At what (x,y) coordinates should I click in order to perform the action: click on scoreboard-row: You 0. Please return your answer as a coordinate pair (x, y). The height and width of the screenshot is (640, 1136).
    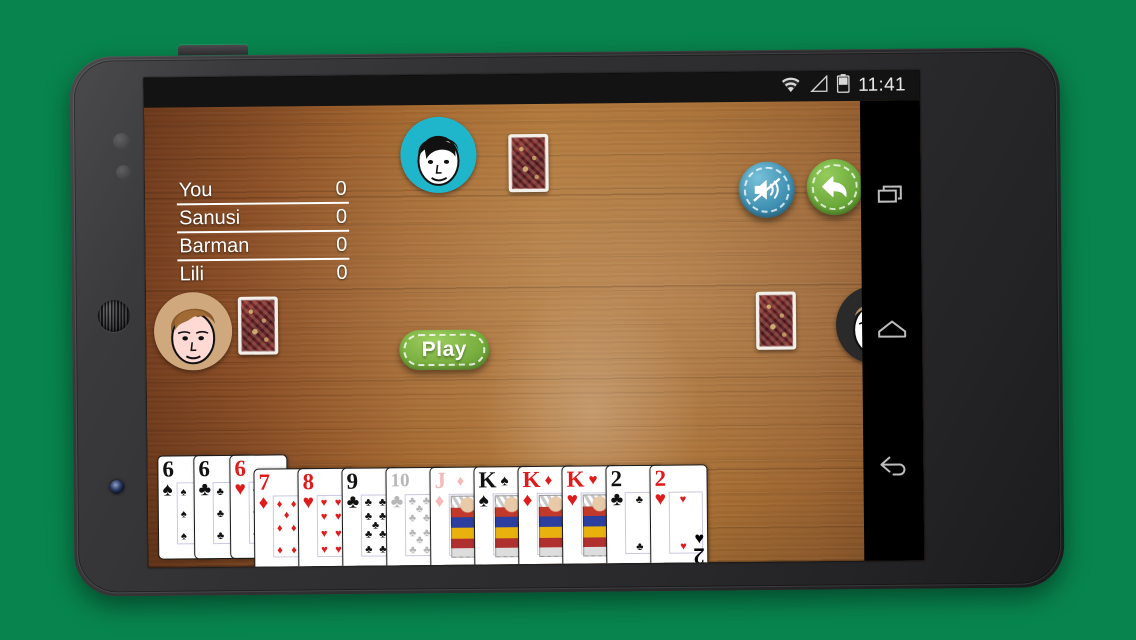
    Looking at the image, I should click on (262, 190).